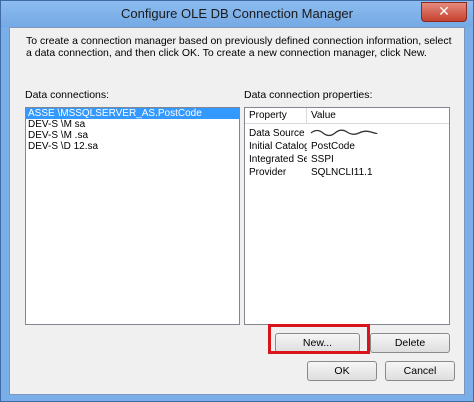 This screenshot has height=402, width=474. I want to click on table-row: Initial Catalog PostCode, so click(347, 147).